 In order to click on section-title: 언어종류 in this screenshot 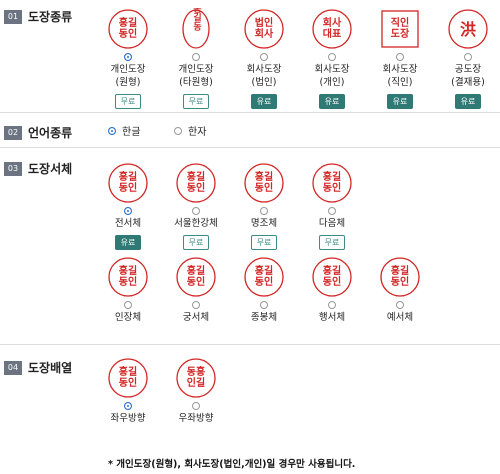, I will do `click(50, 133)`.